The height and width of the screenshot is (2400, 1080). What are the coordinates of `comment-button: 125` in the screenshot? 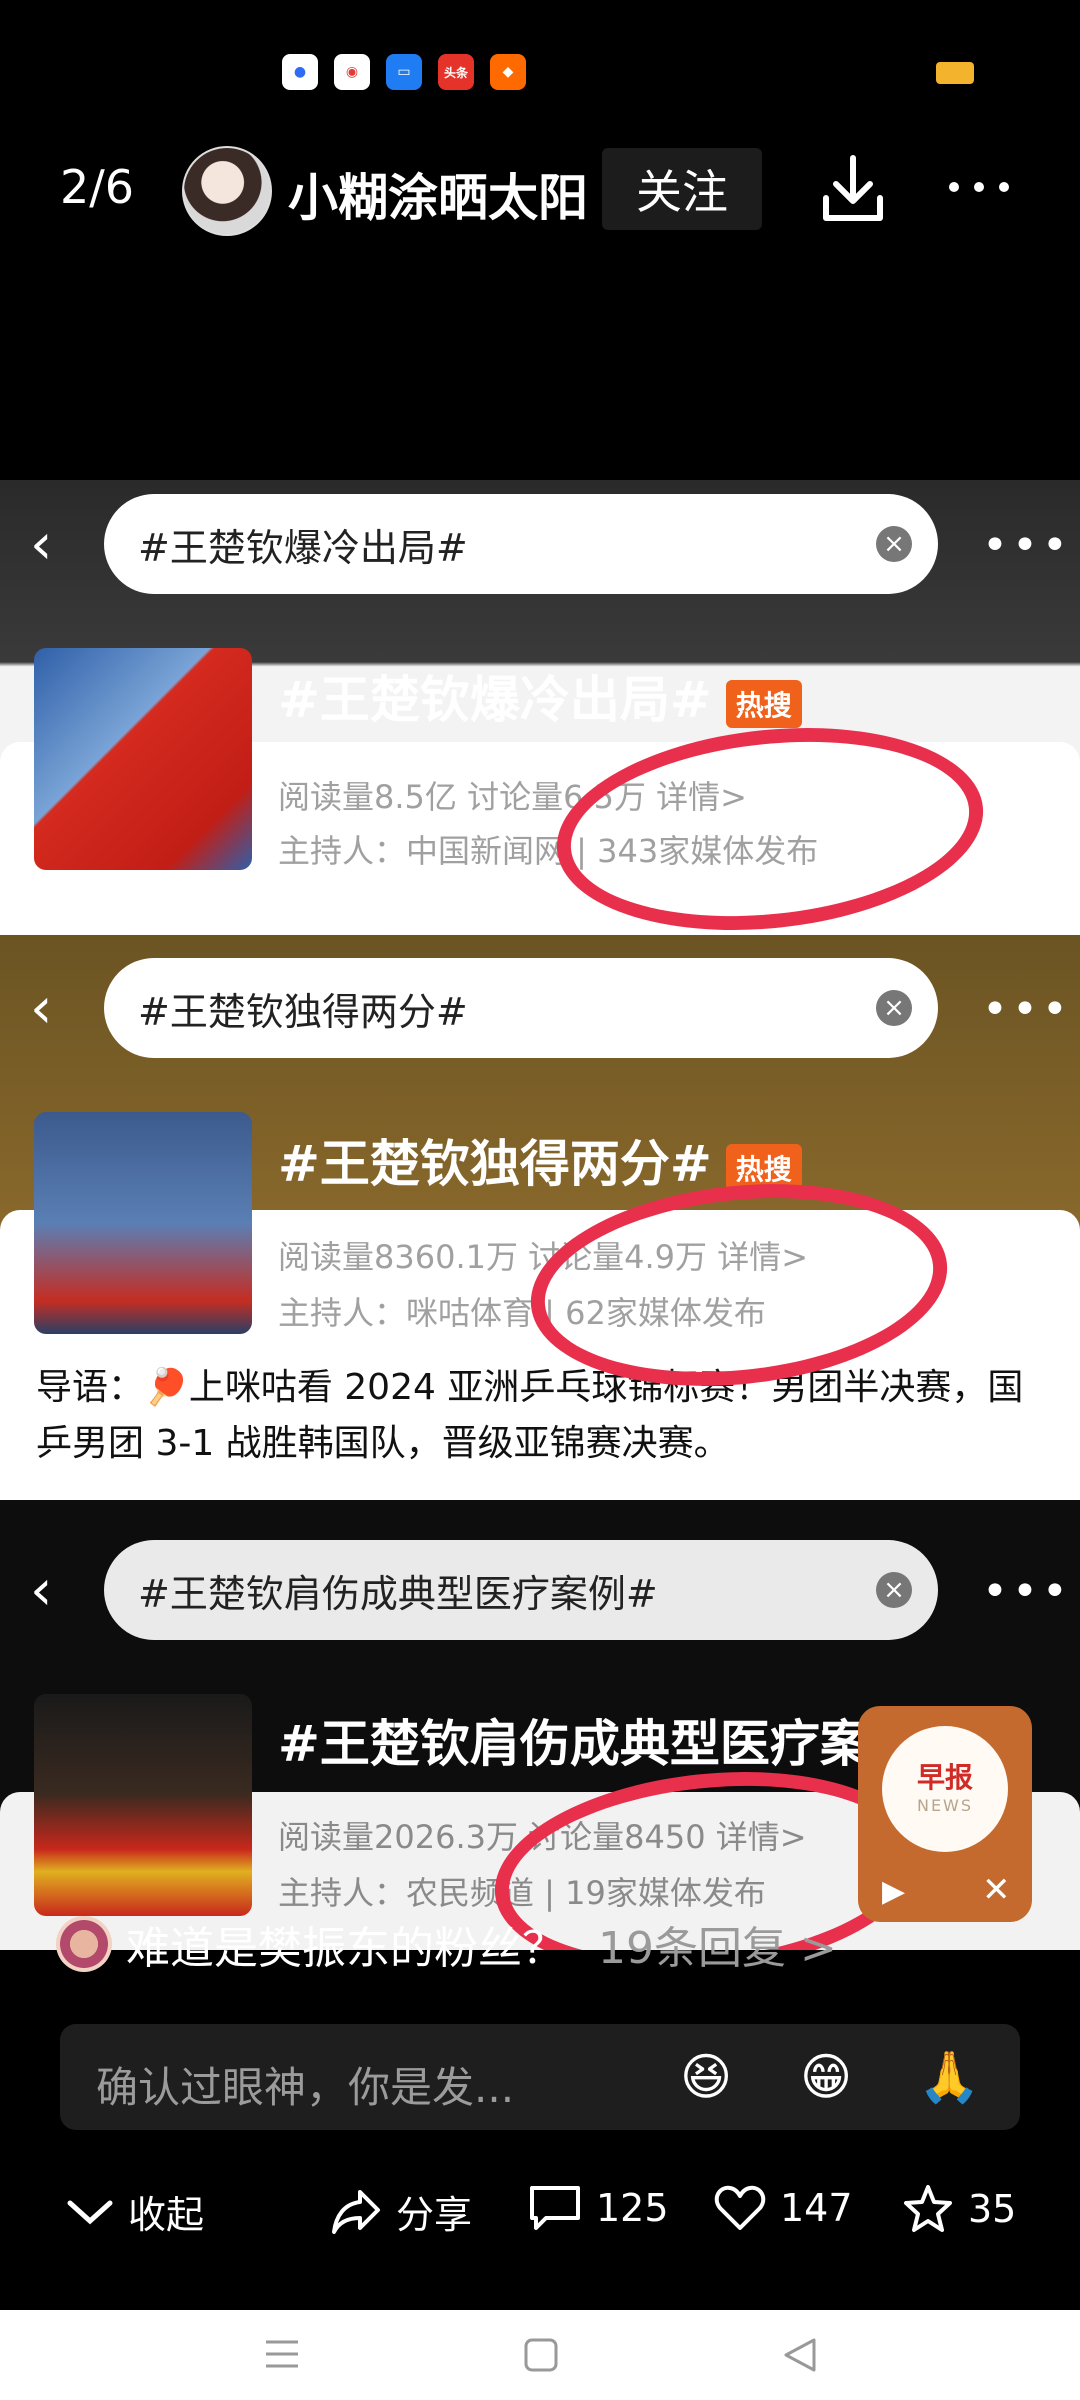 It's located at (598, 2208).